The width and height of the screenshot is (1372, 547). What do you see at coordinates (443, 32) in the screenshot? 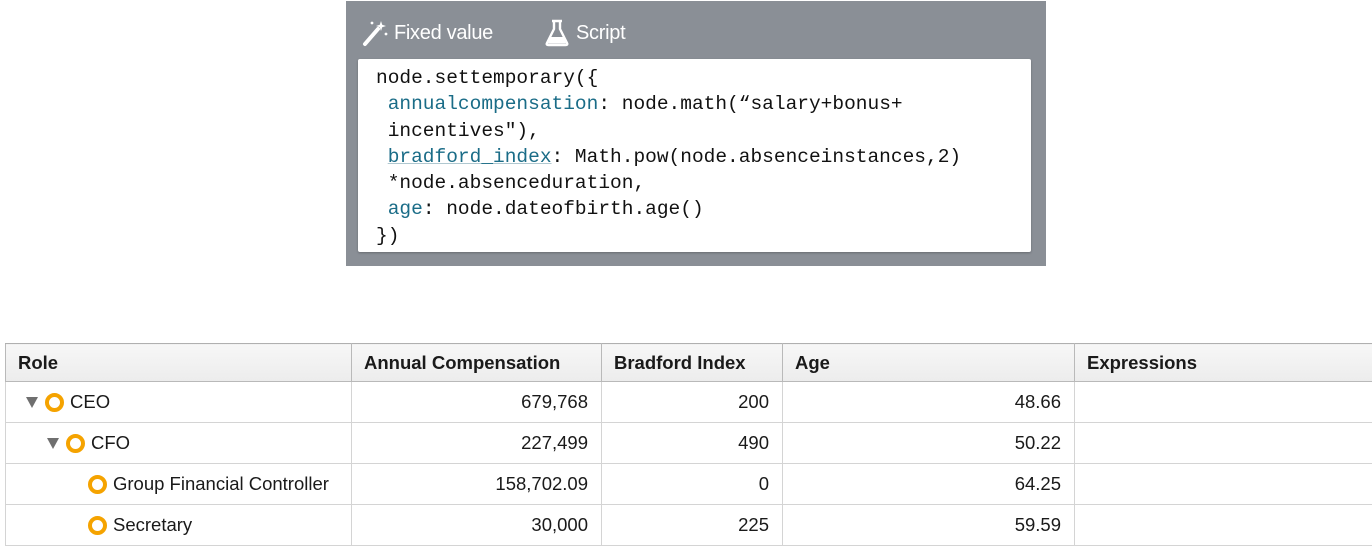
I see `tab-fixed-value-label: Fixed value` at bounding box center [443, 32].